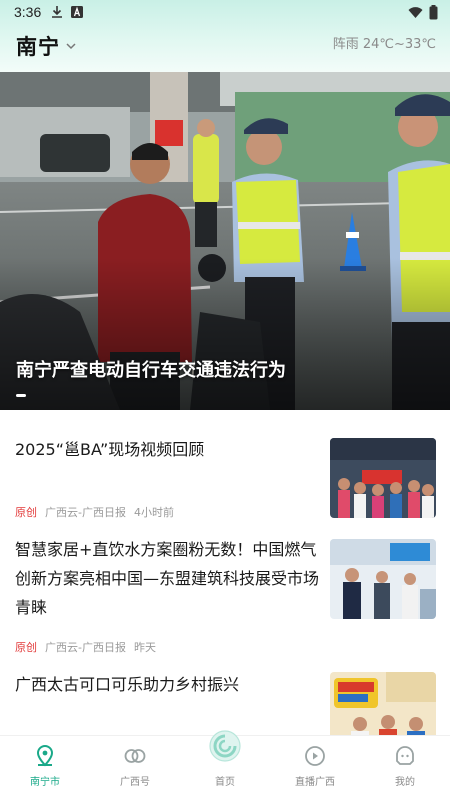 The image size is (450, 800). Describe the element at coordinates (315, 756) in the screenshot. I see `play-circle-icon` at that location.